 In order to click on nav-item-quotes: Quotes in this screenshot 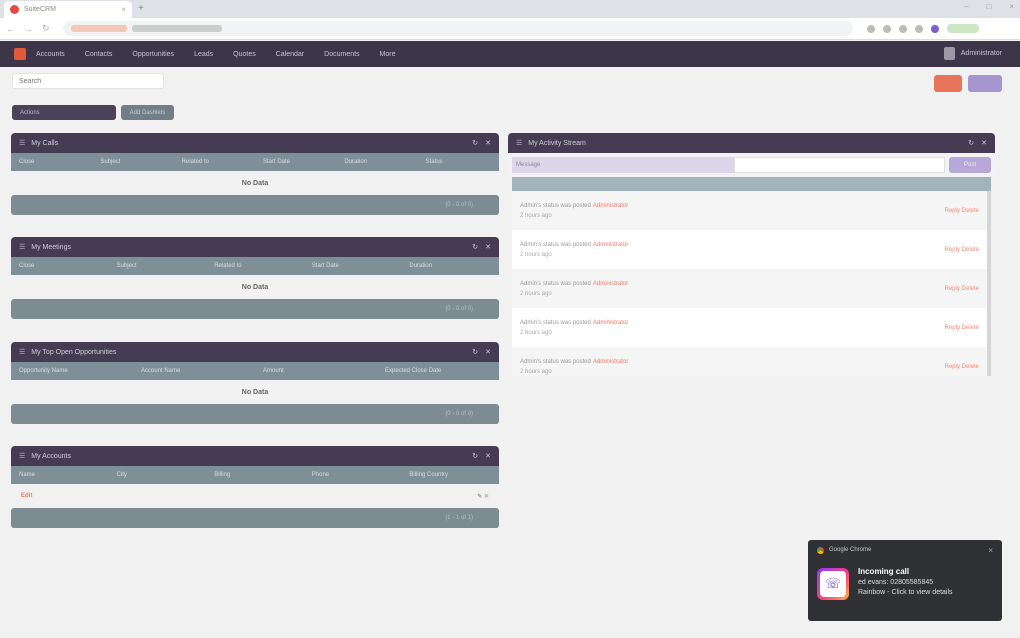, I will do `click(244, 54)`.